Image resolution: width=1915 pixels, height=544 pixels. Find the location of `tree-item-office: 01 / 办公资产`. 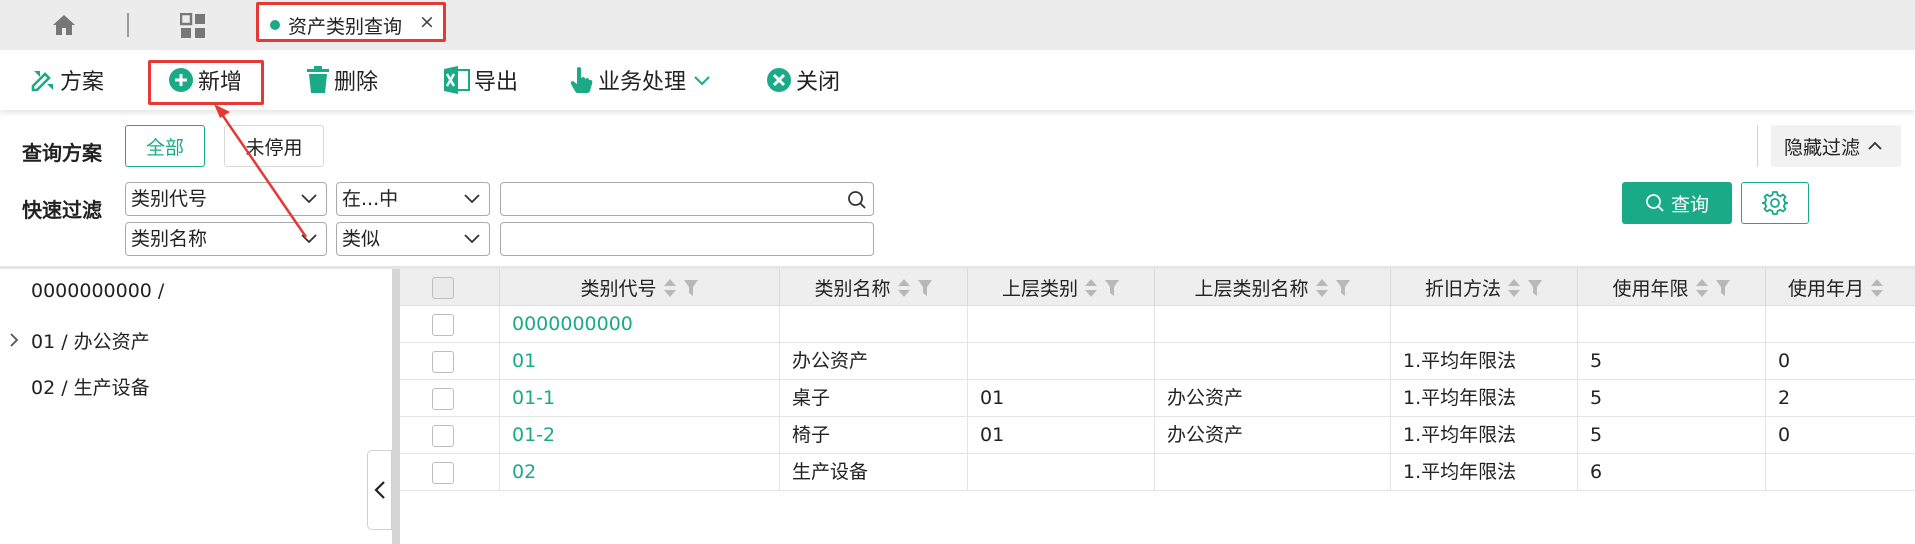

tree-item-office: 01 / 办公资产 is located at coordinates (90, 340).